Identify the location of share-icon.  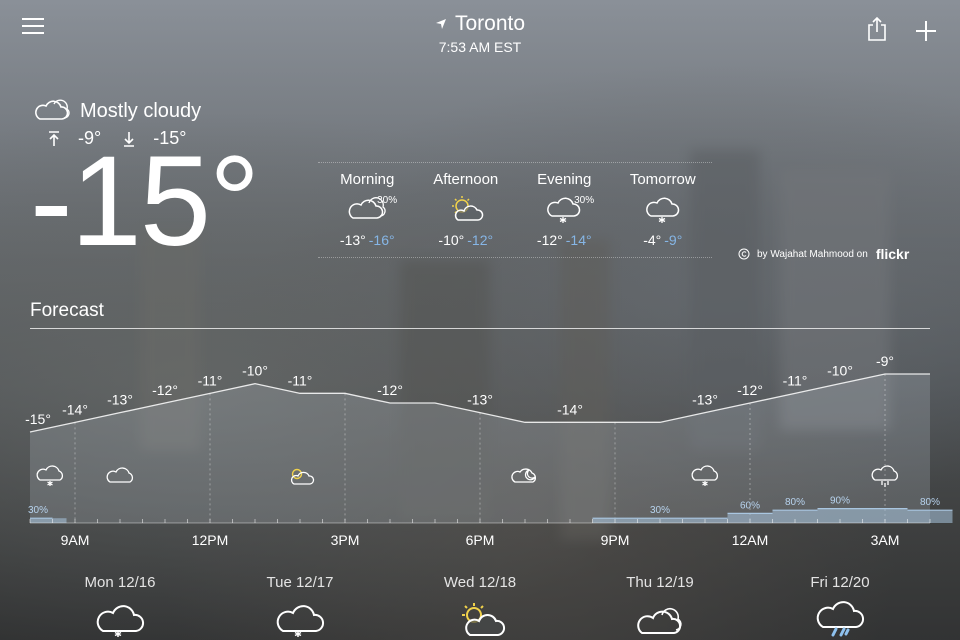
(877, 29).